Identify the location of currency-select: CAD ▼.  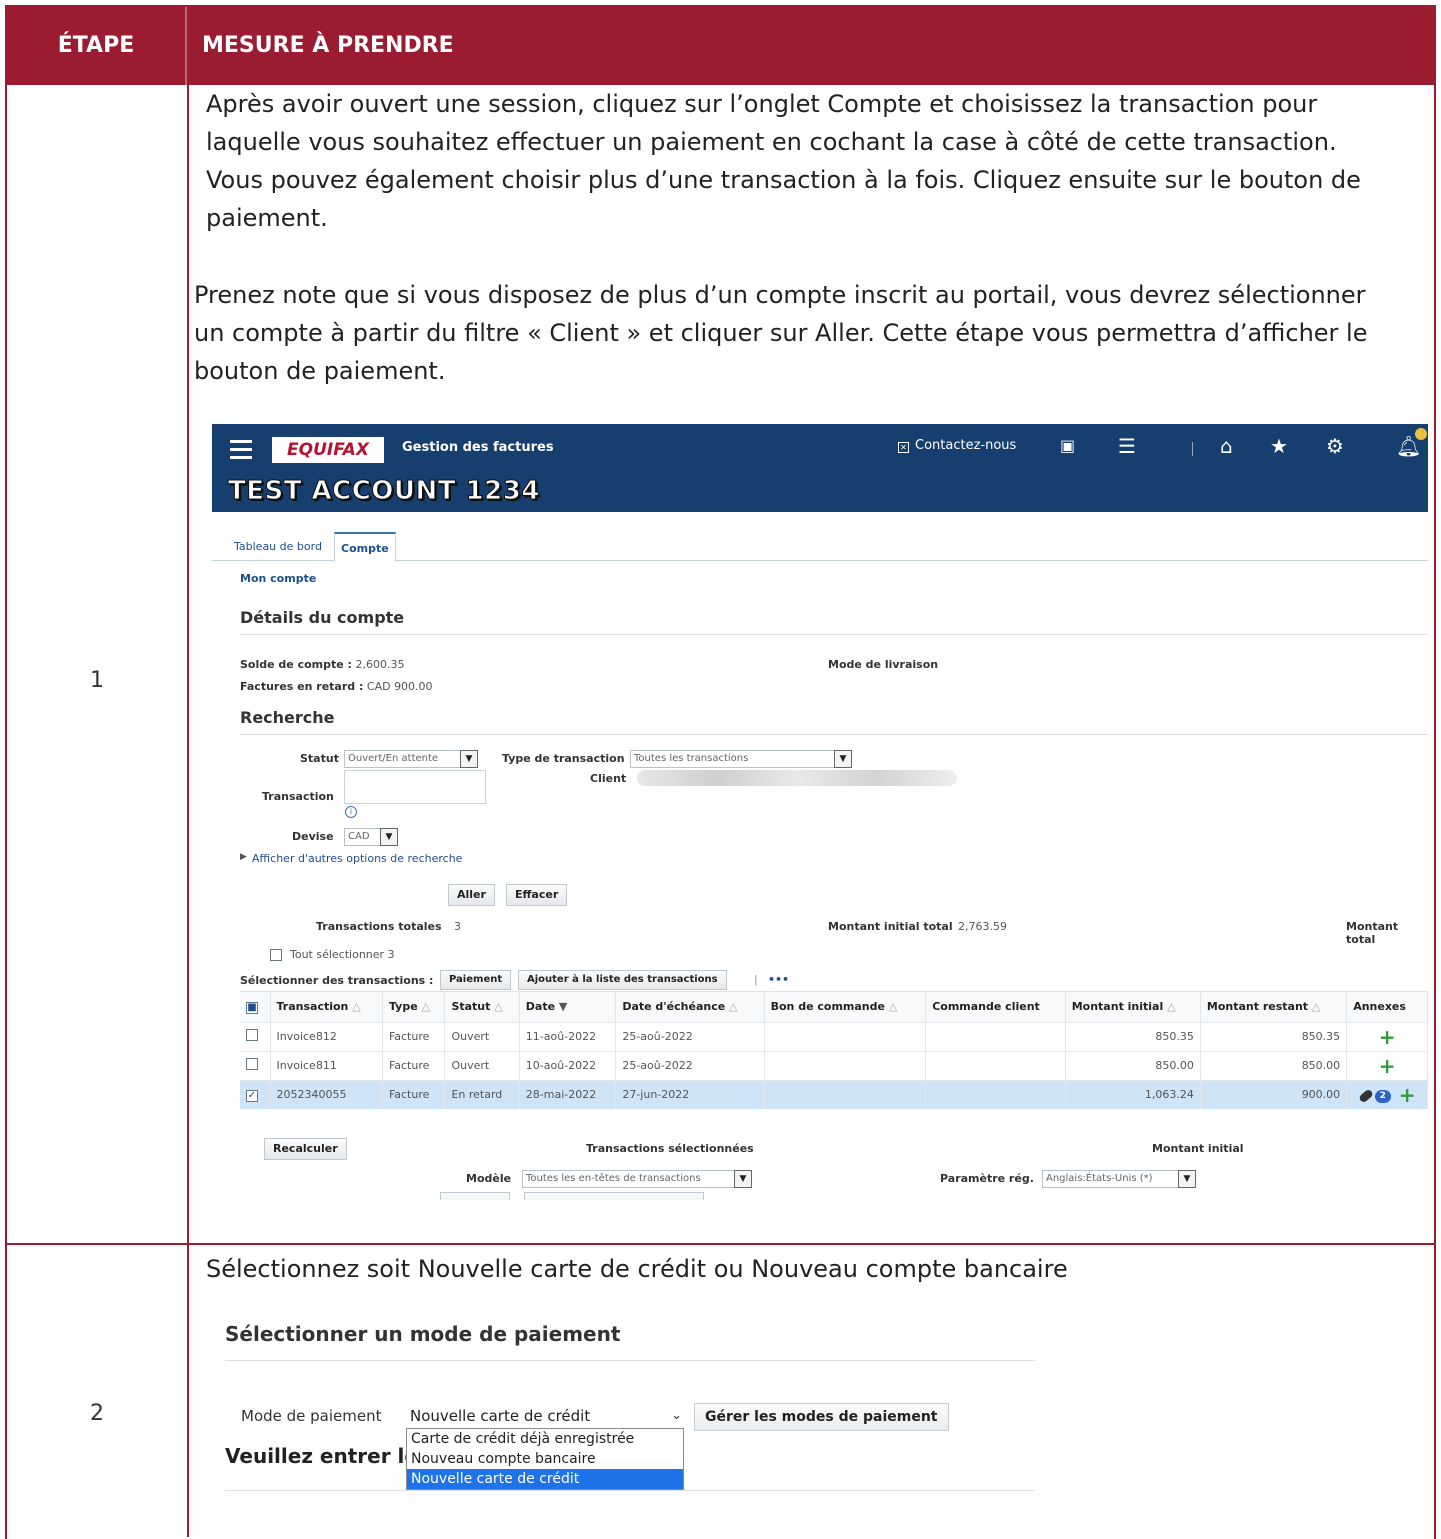
(371, 837).